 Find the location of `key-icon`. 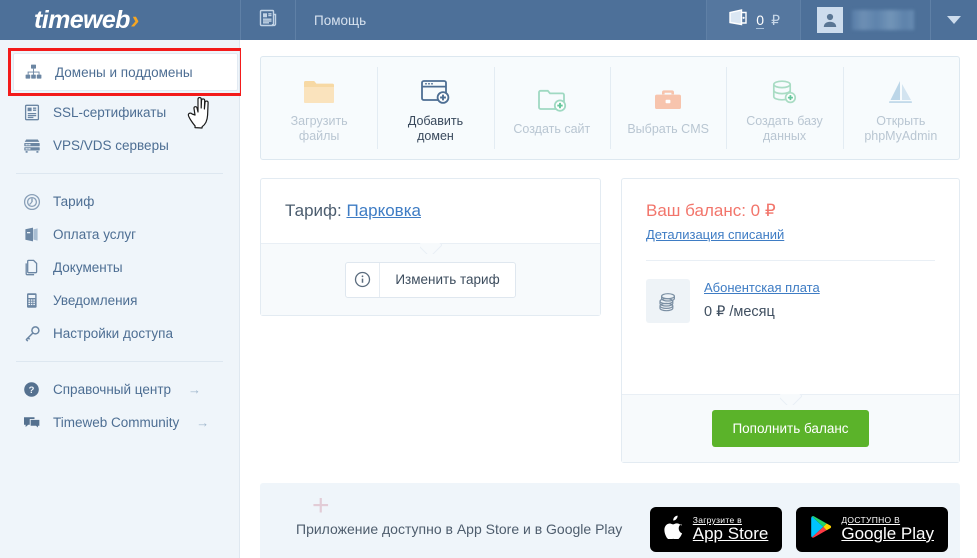

key-icon is located at coordinates (31, 333).